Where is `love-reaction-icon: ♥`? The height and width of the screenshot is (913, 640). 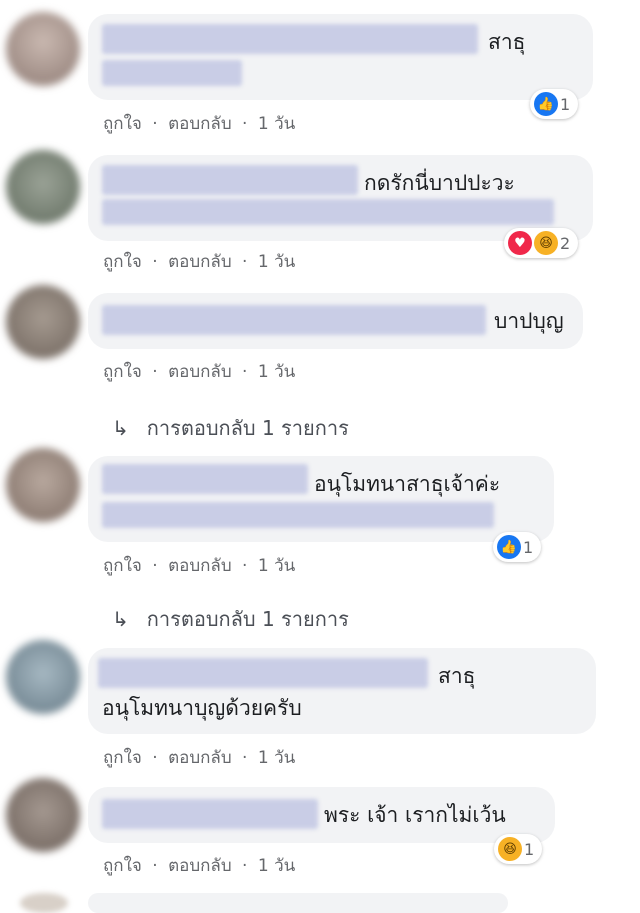
love-reaction-icon: ♥ is located at coordinates (520, 243).